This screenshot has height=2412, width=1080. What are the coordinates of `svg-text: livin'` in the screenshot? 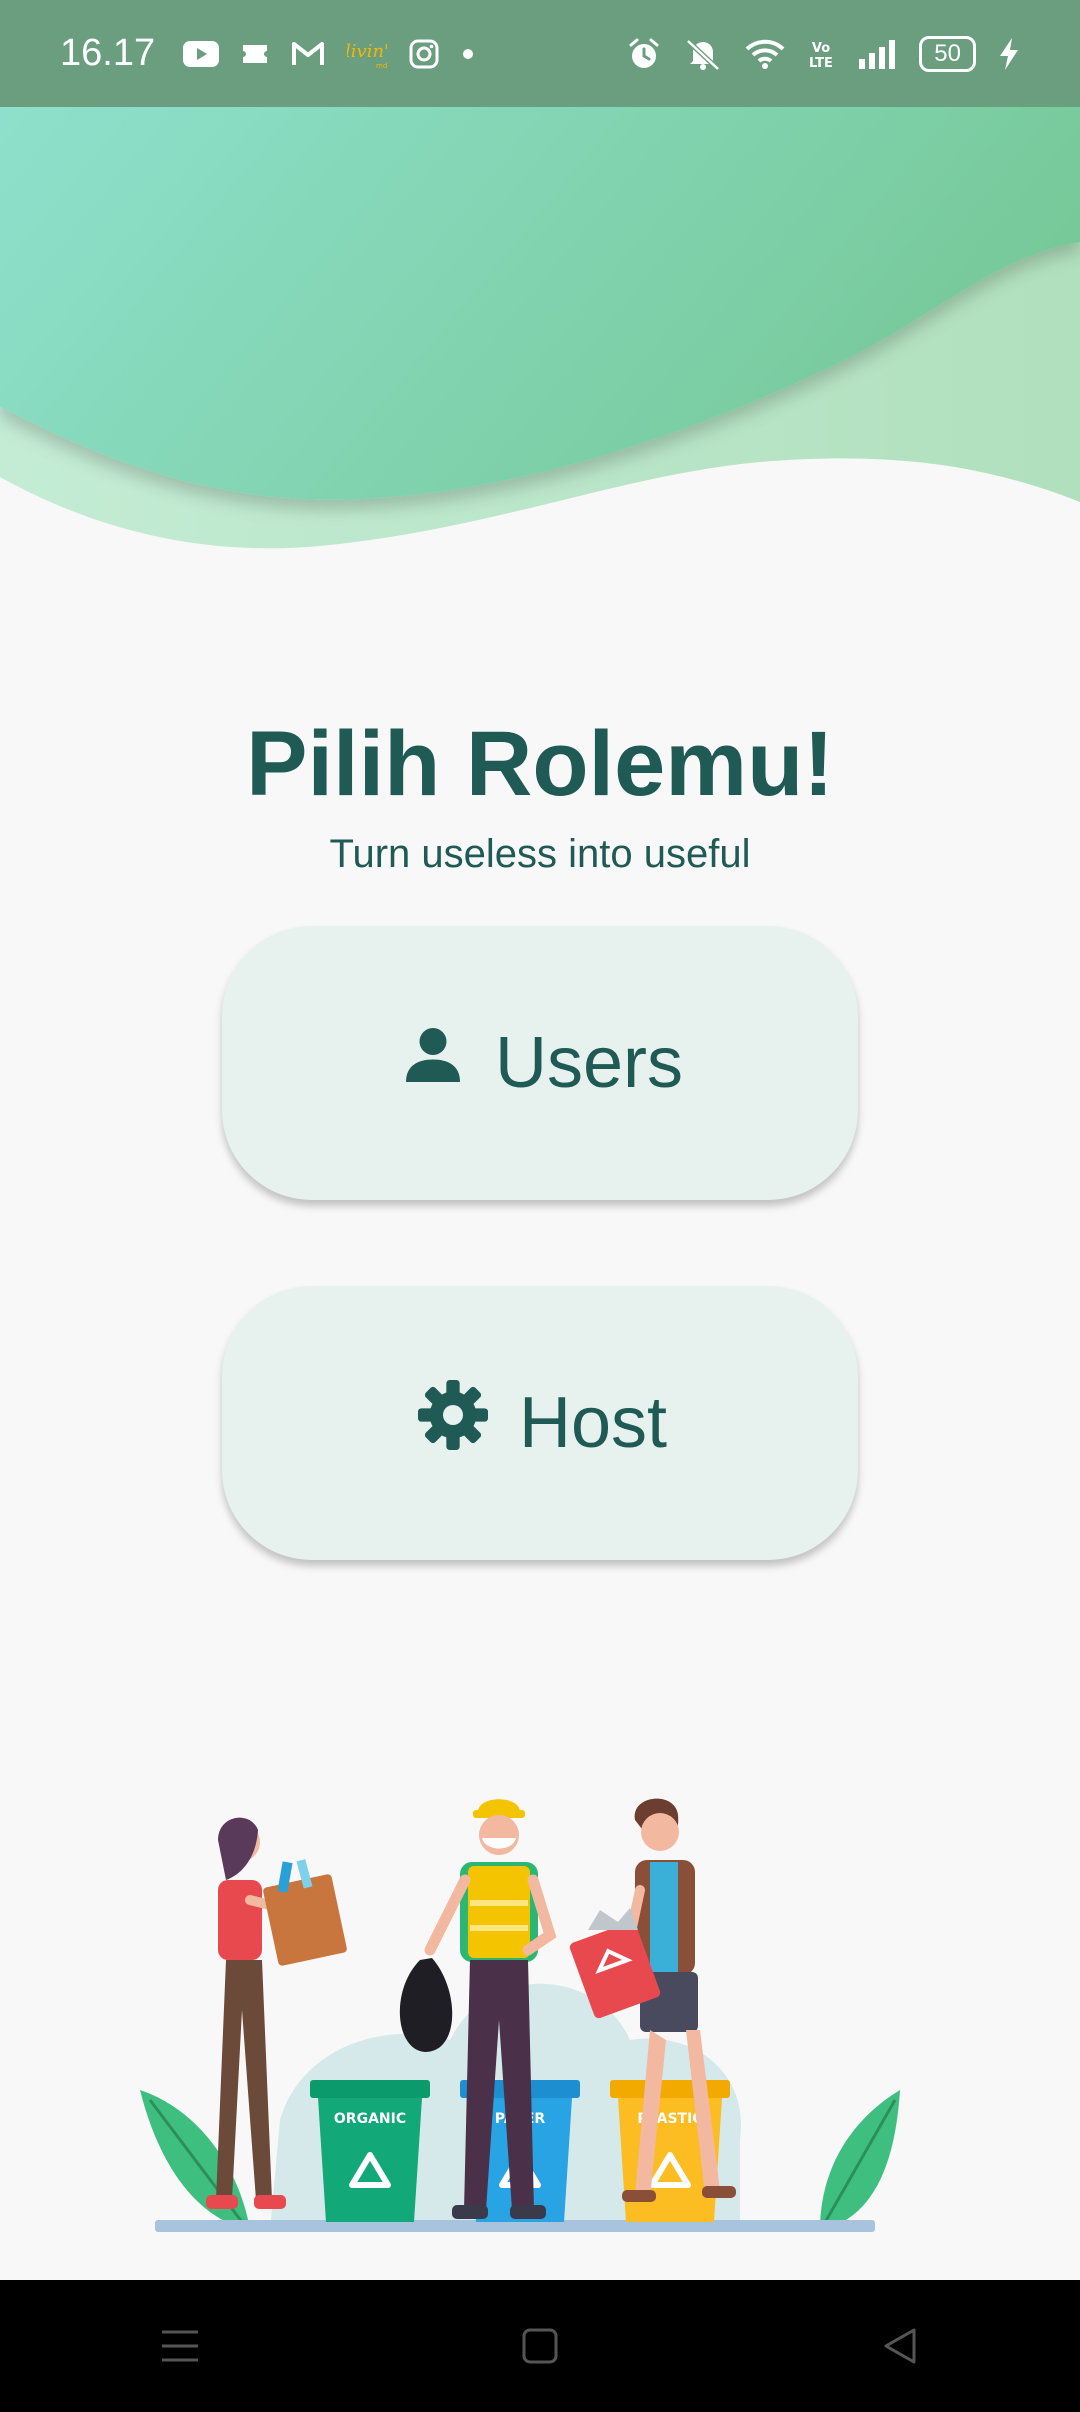 It's located at (367, 51).